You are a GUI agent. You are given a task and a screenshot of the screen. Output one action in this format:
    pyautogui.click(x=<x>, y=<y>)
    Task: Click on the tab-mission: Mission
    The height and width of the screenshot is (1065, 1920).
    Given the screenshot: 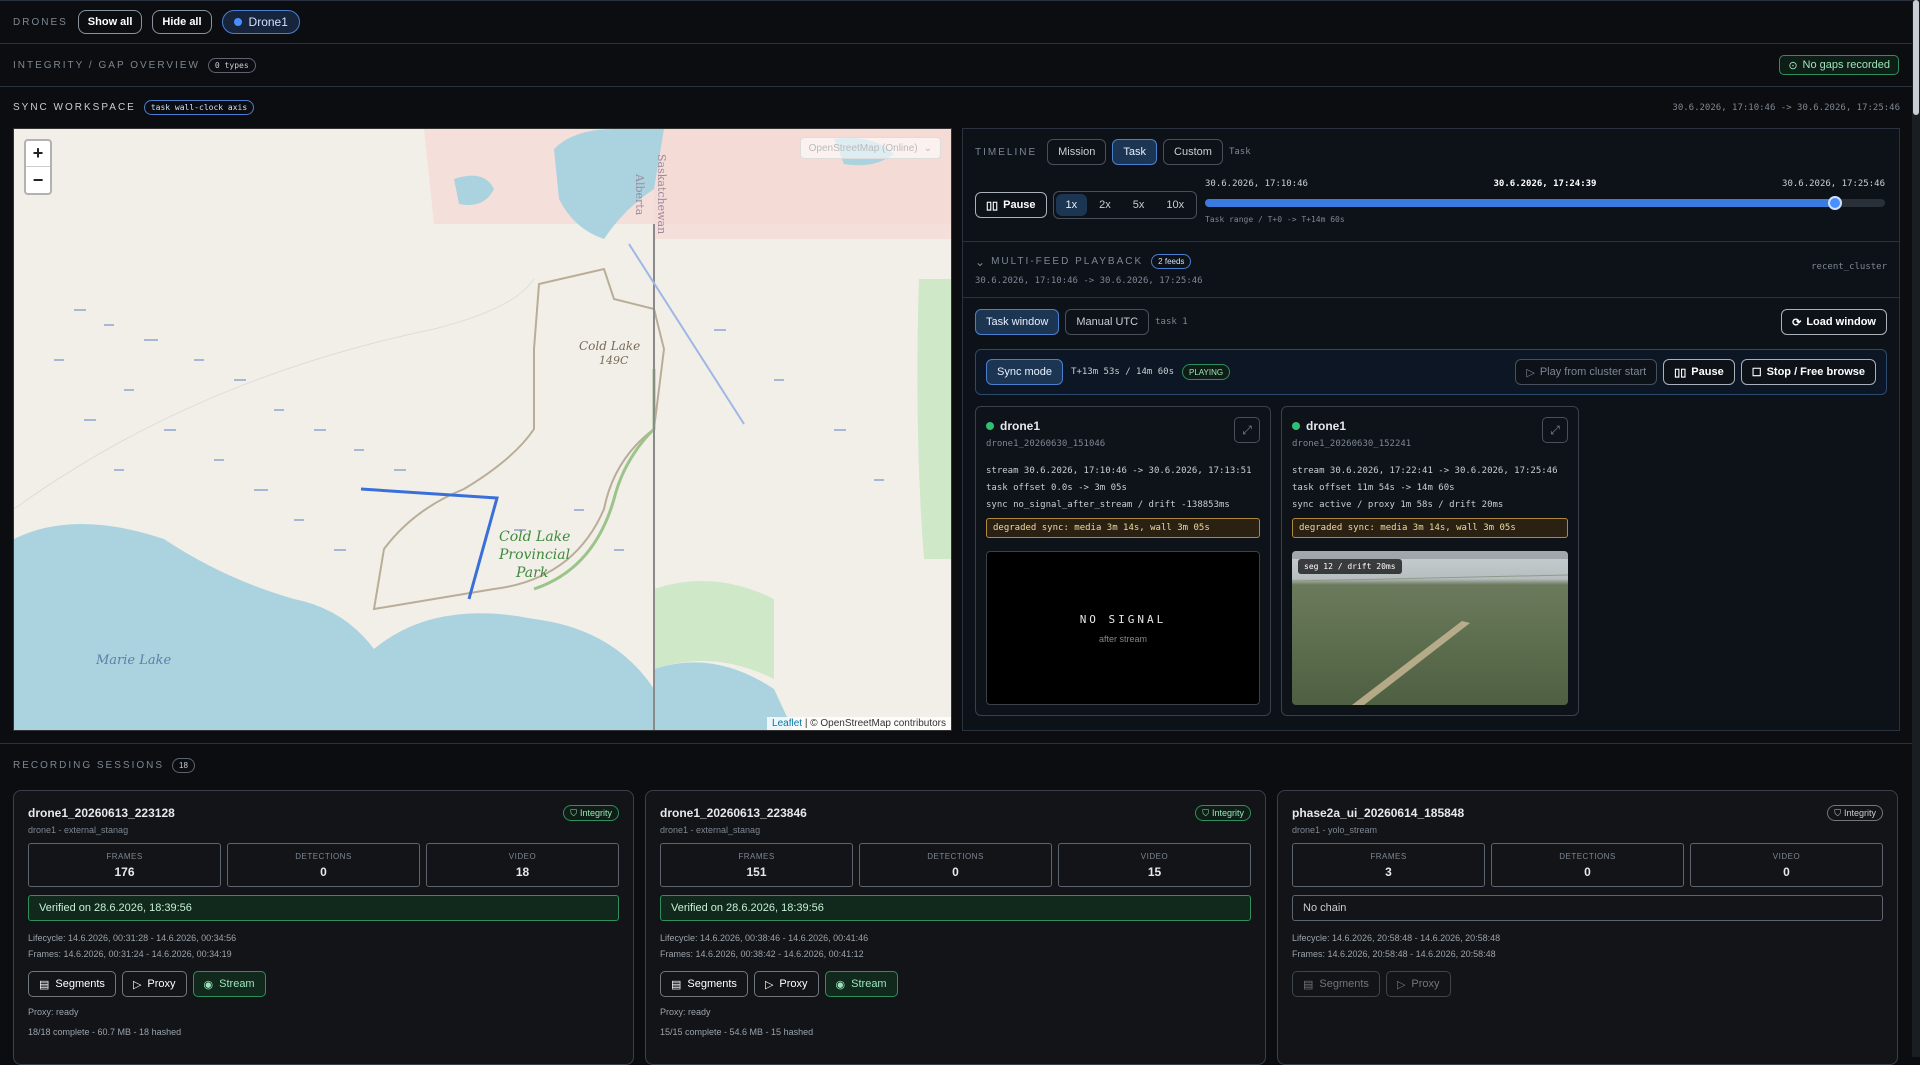 What is the action you would take?
    pyautogui.click(x=1077, y=152)
    